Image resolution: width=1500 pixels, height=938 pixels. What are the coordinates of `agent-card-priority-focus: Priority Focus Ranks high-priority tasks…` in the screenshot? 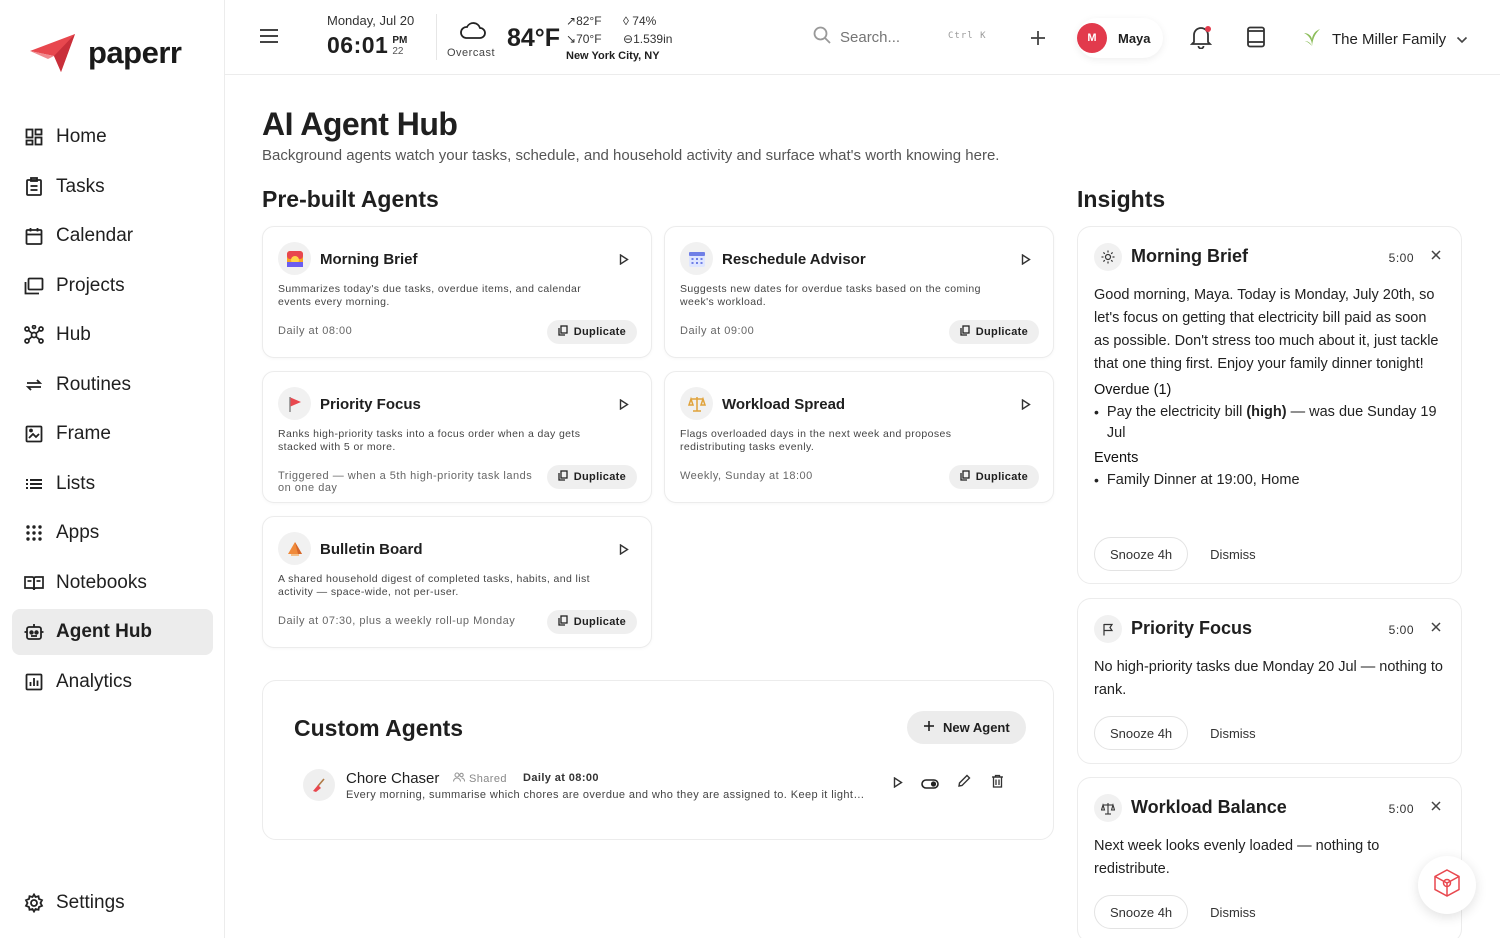 It's located at (457, 437).